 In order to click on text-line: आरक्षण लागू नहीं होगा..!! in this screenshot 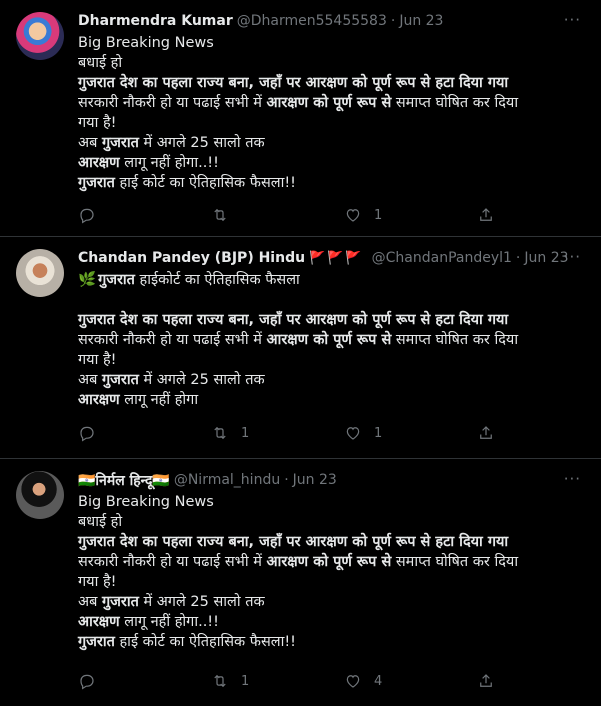, I will do `click(331, 163)`.